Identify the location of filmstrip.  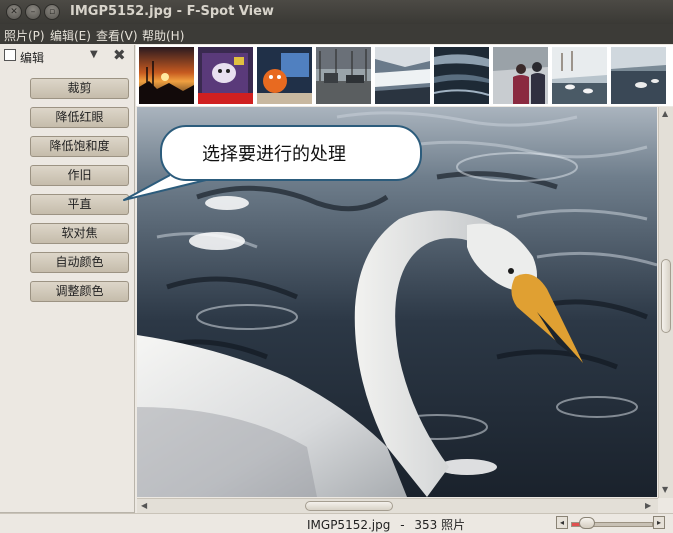
(404, 75).